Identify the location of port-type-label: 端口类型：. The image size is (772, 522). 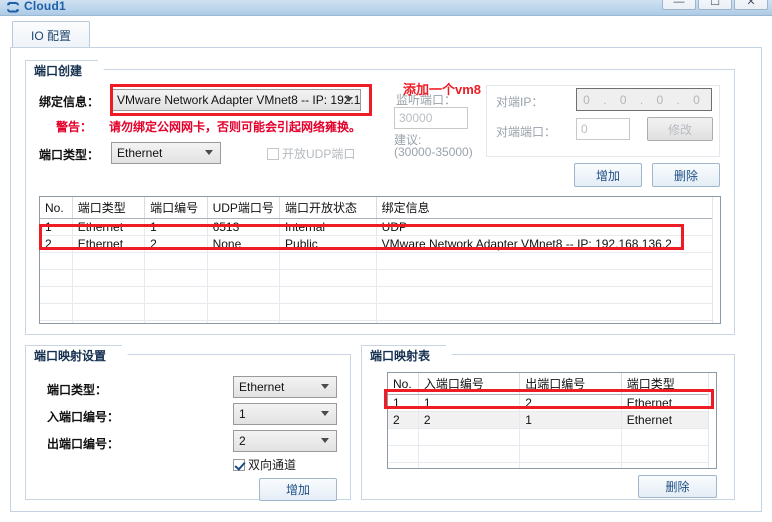
(69, 155).